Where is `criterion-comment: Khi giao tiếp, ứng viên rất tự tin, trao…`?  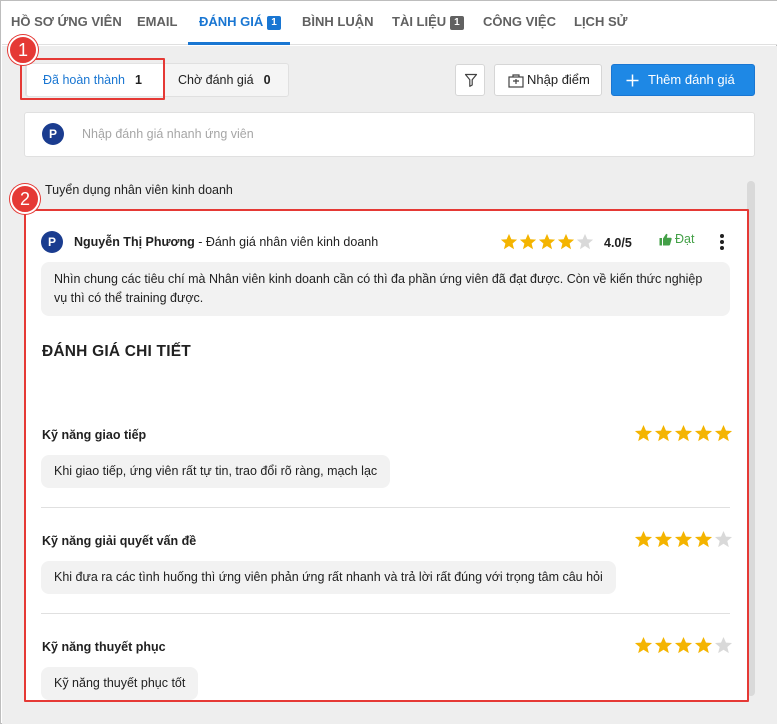 criterion-comment: Khi giao tiếp, ứng viên rất tự tin, trao… is located at coordinates (216, 471).